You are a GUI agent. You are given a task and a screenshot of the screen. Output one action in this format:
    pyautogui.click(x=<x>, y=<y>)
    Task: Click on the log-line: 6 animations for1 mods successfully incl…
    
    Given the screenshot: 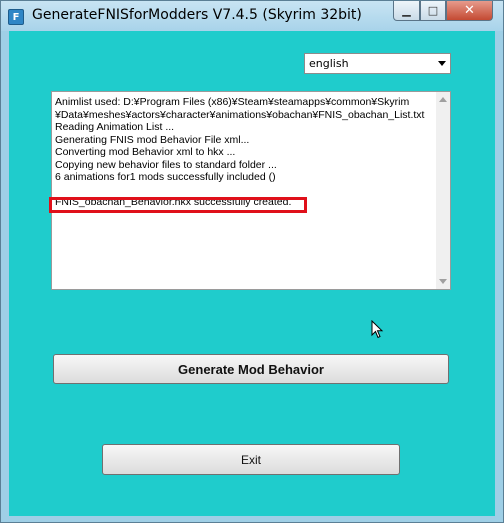 What is the action you would take?
    pyautogui.click(x=165, y=177)
    